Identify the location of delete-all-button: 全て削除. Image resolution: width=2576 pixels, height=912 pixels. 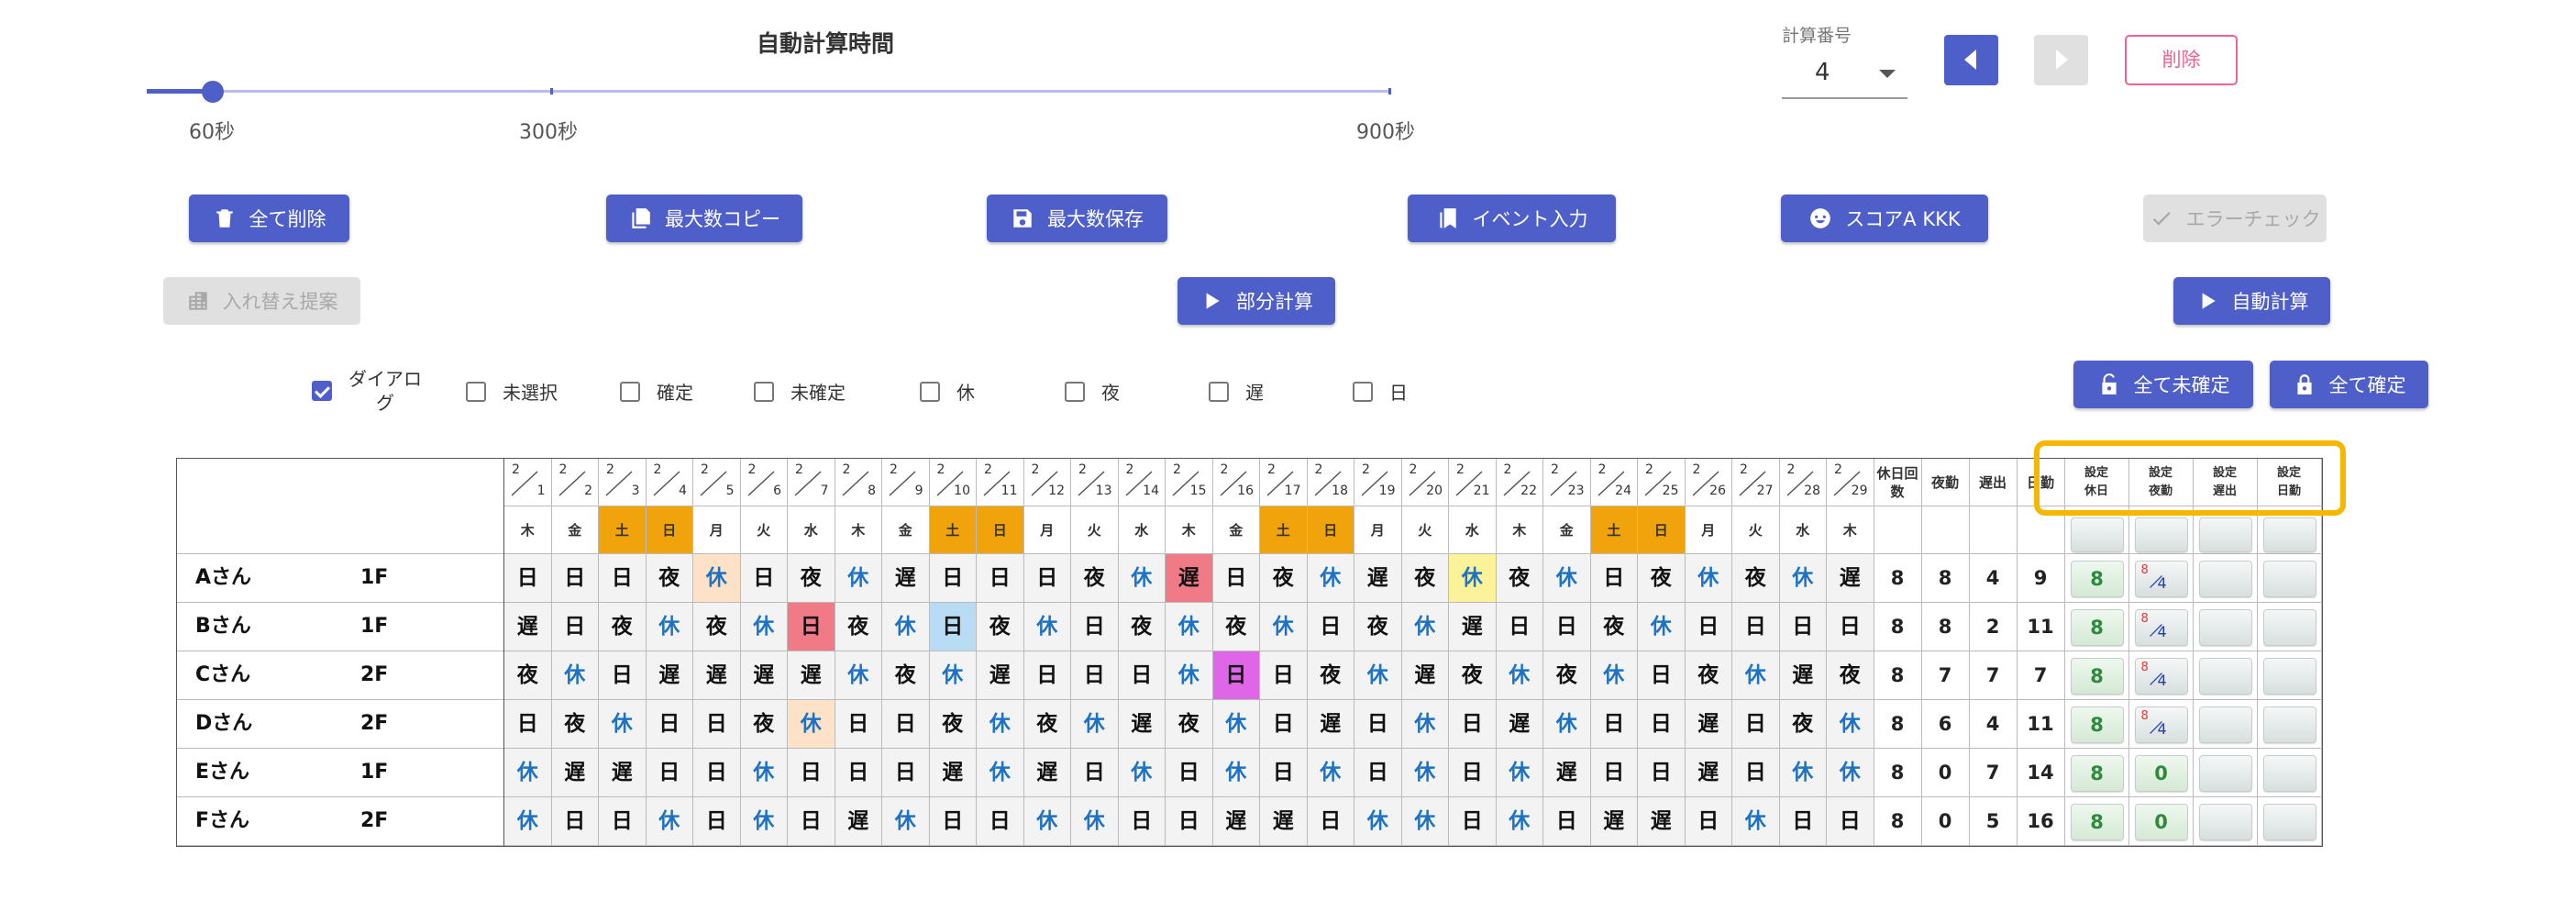
(269, 218).